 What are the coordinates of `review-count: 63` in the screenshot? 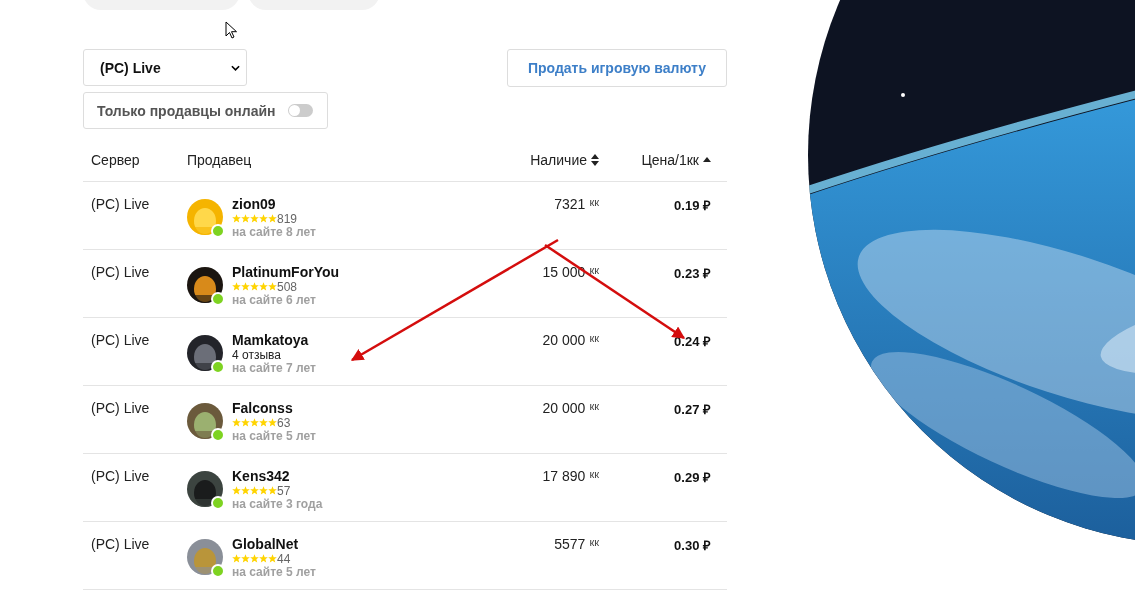 It's located at (284, 422).